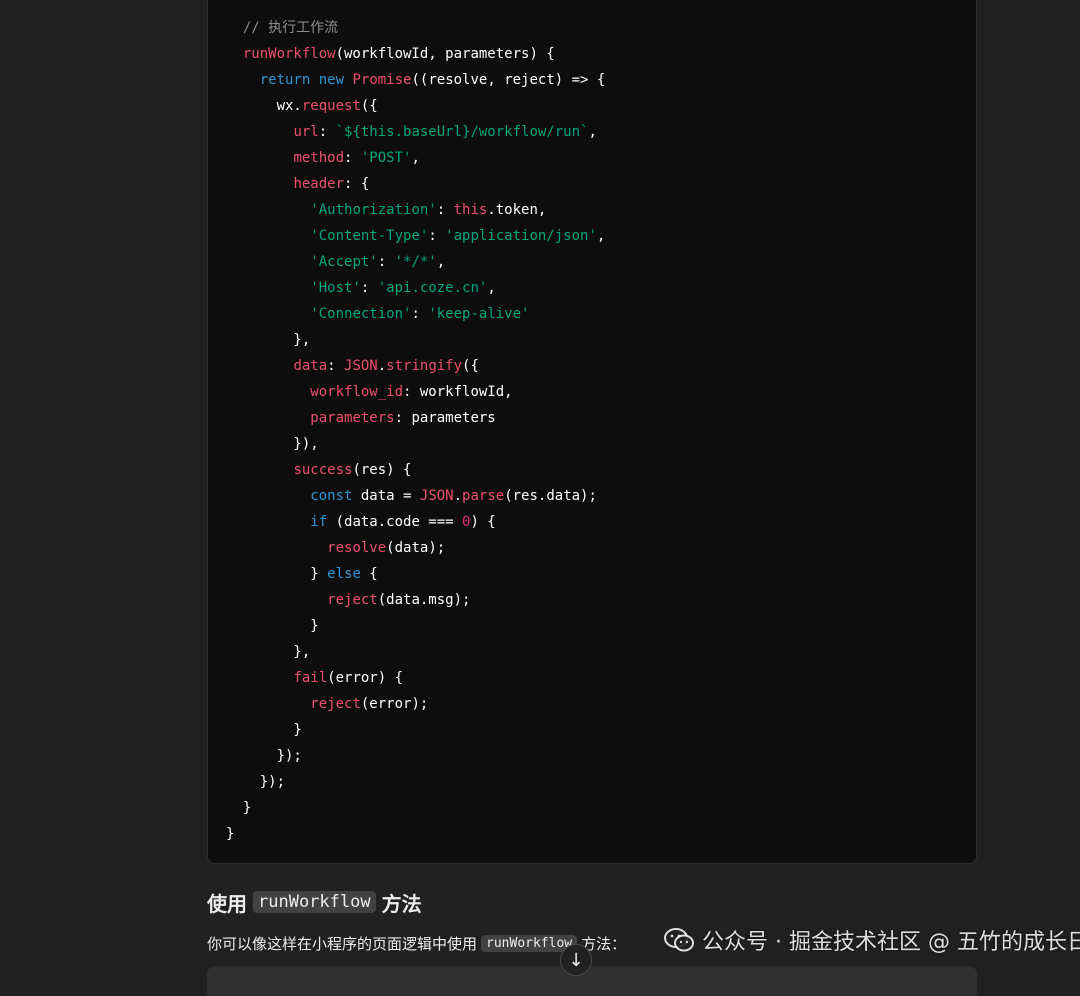  Describe the element at coordinates (415, 288) in the screenshot. I see `code-line: 'Host': 'api.coze.cn',` at that location.